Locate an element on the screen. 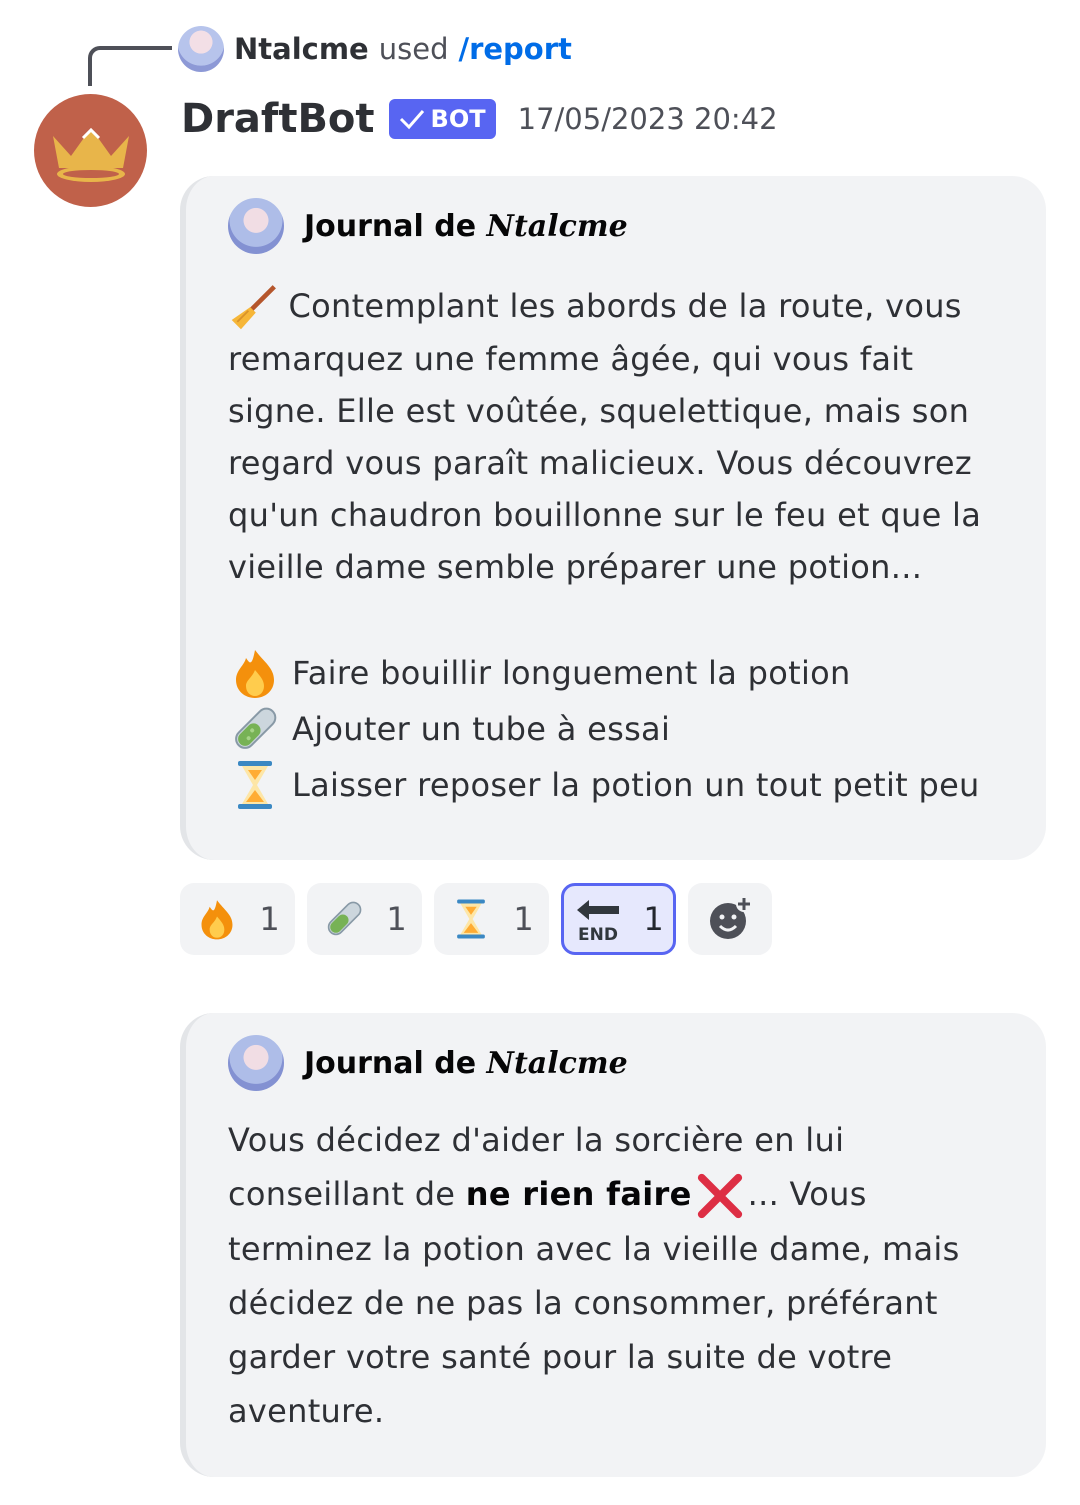  add-reaction-button is located at coordinates (730, 919).